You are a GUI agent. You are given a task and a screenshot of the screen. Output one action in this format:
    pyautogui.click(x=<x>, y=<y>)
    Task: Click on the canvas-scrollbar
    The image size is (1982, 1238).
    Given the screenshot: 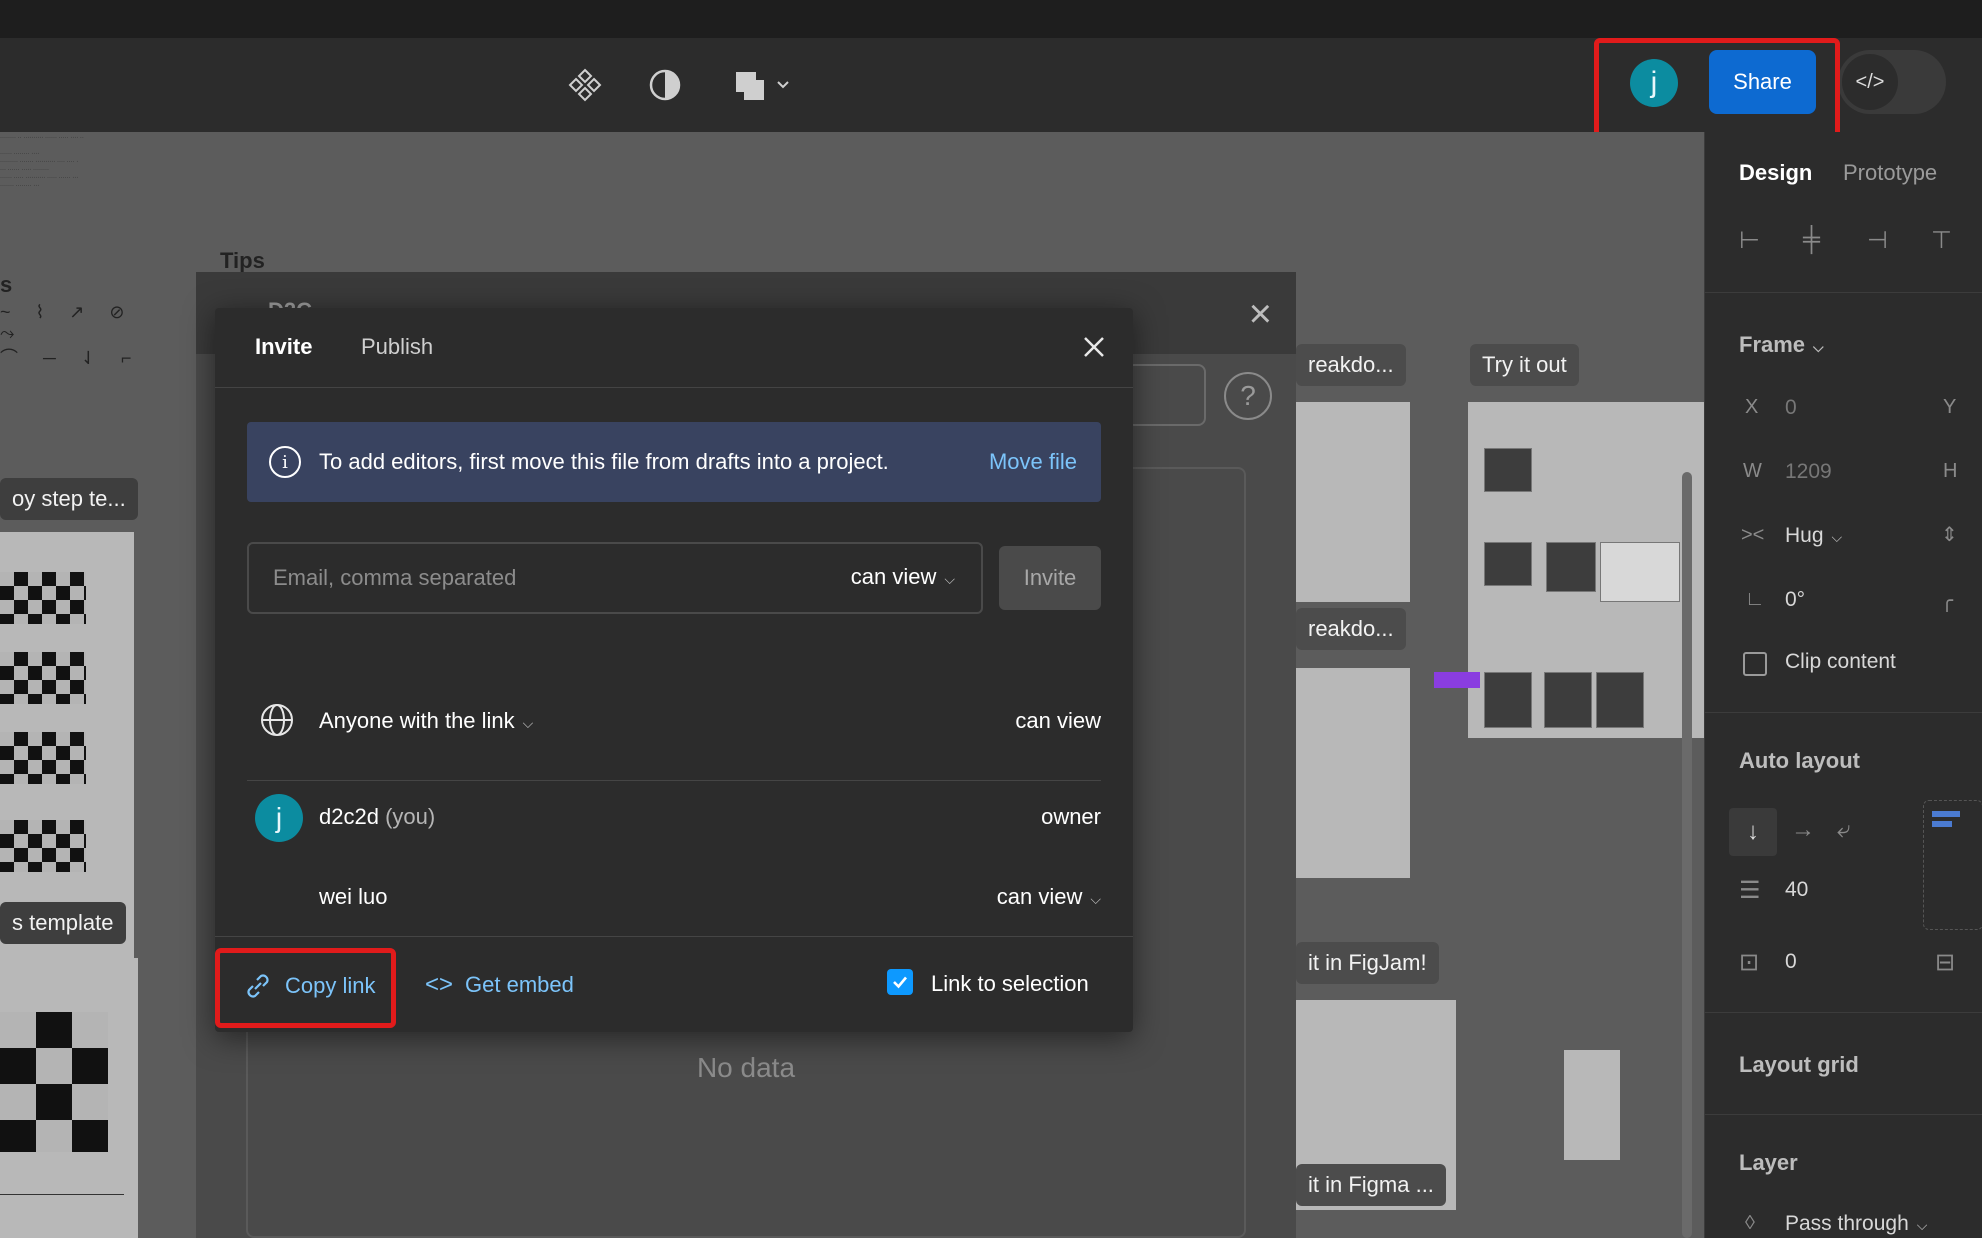 What is the action you would take?
    pyautogui.click(x=1687, y=855)
    